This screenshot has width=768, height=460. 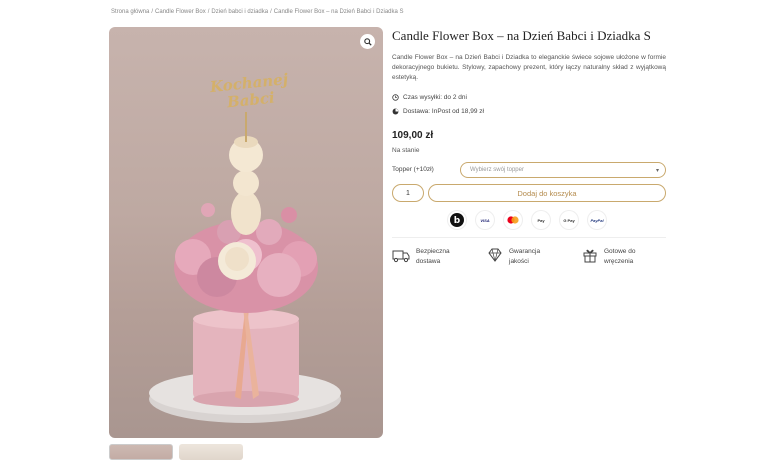 What do you see at coordinates (406, 150) in the screenshot?
I see `stock-status: Na stanie` at bounding box center [406, 150].